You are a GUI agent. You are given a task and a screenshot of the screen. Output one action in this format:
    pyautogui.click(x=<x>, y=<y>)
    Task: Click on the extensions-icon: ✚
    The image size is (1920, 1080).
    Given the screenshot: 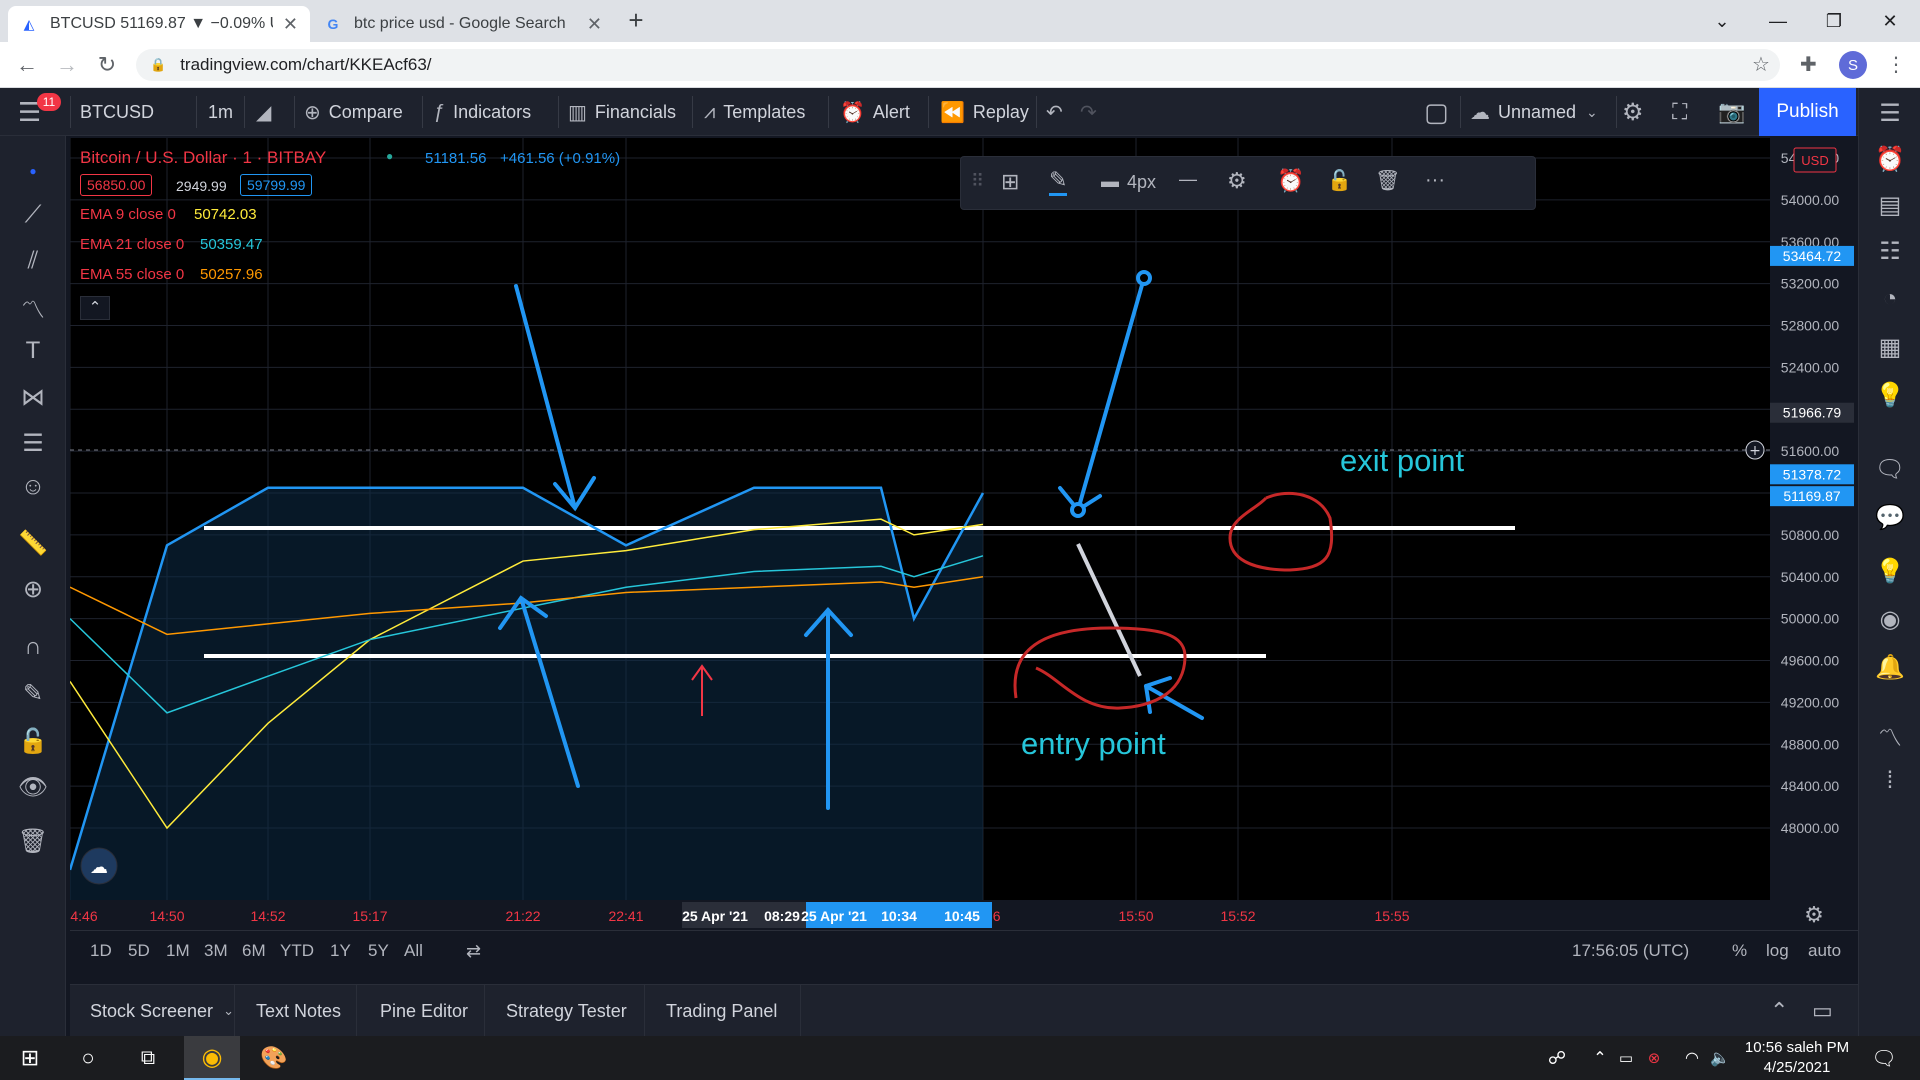 What is the action you would take?
    pyautogui.click(x=1808, y=64)
    